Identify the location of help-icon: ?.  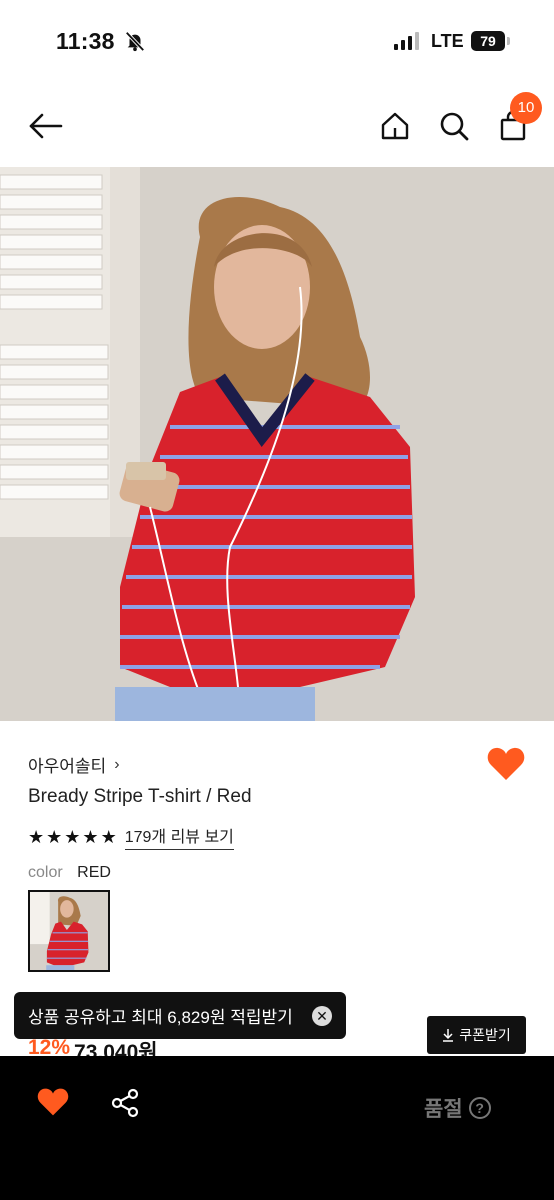
(479, 1108).